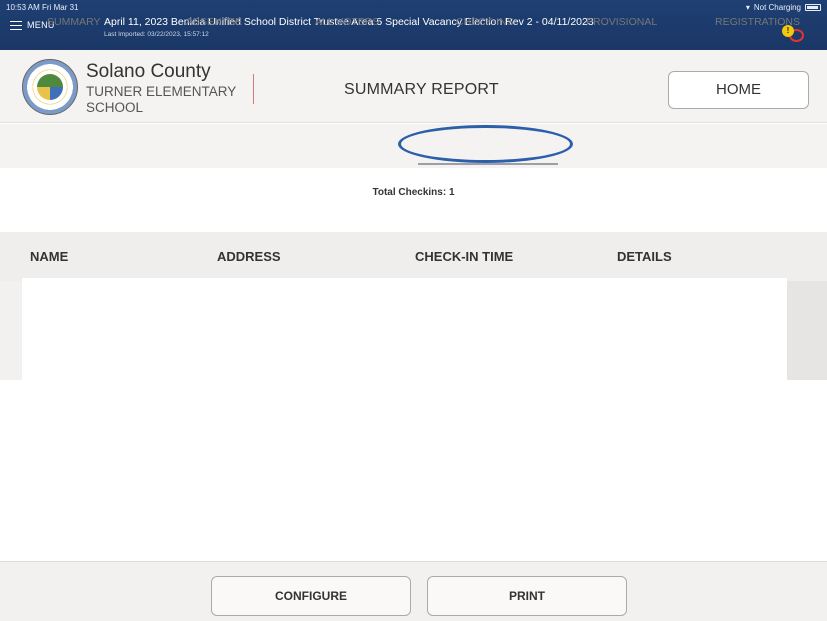  What do you see at coordinates (413, 591) in the screenshot?
I see `bottom-toolbar` at bounding box center [413, 591].